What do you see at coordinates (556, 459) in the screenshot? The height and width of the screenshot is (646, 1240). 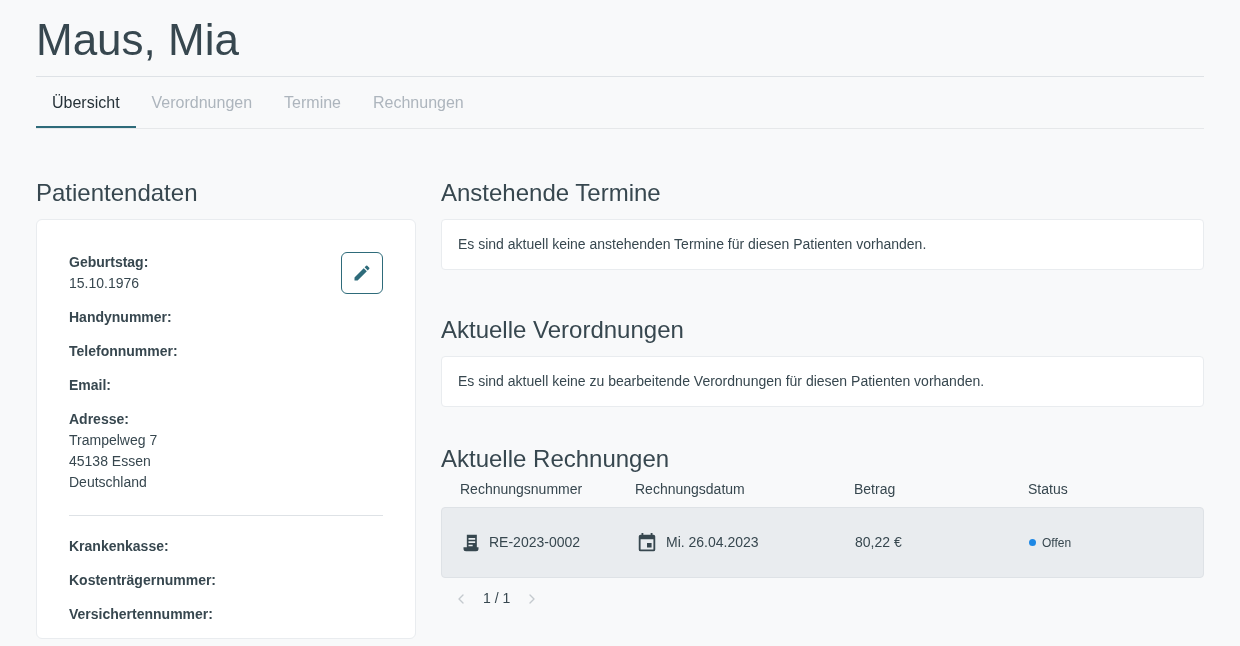 I see `section-heading: Aktuelle Rechnungen` at bounding box center [556, 459].